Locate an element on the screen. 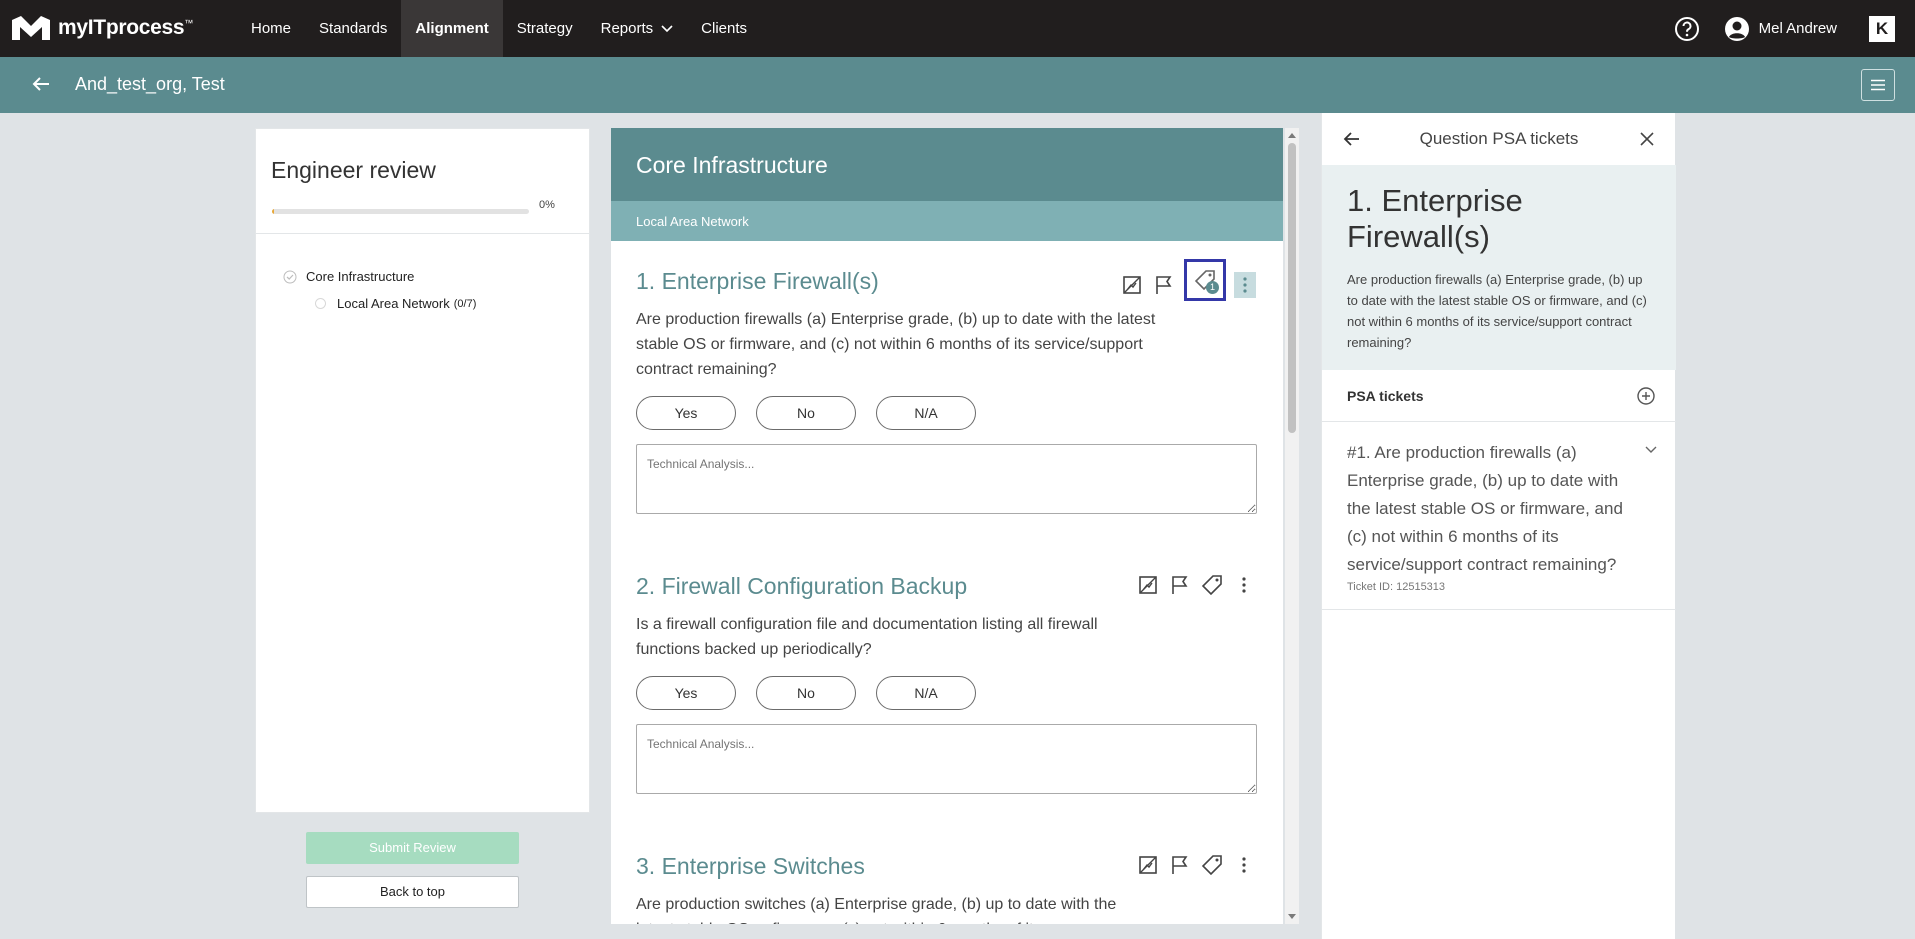  ticket-count-badge: 1 is located at coordinates (1212, 287).